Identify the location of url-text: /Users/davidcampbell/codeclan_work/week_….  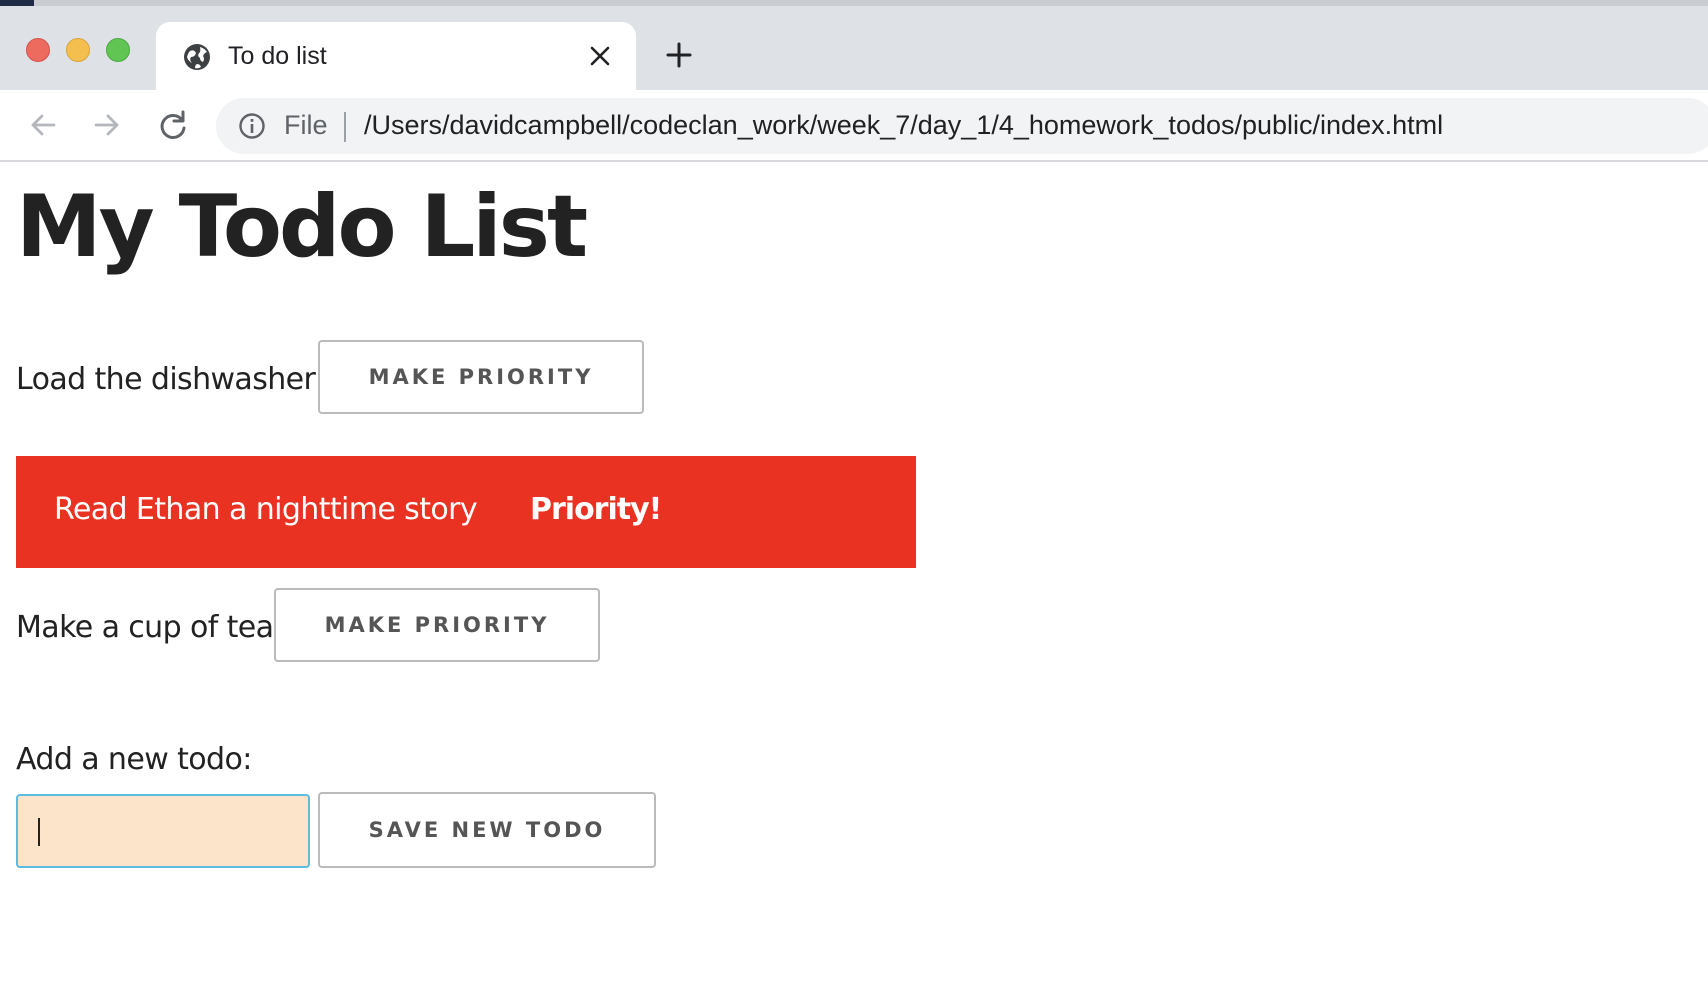
(903, 125).